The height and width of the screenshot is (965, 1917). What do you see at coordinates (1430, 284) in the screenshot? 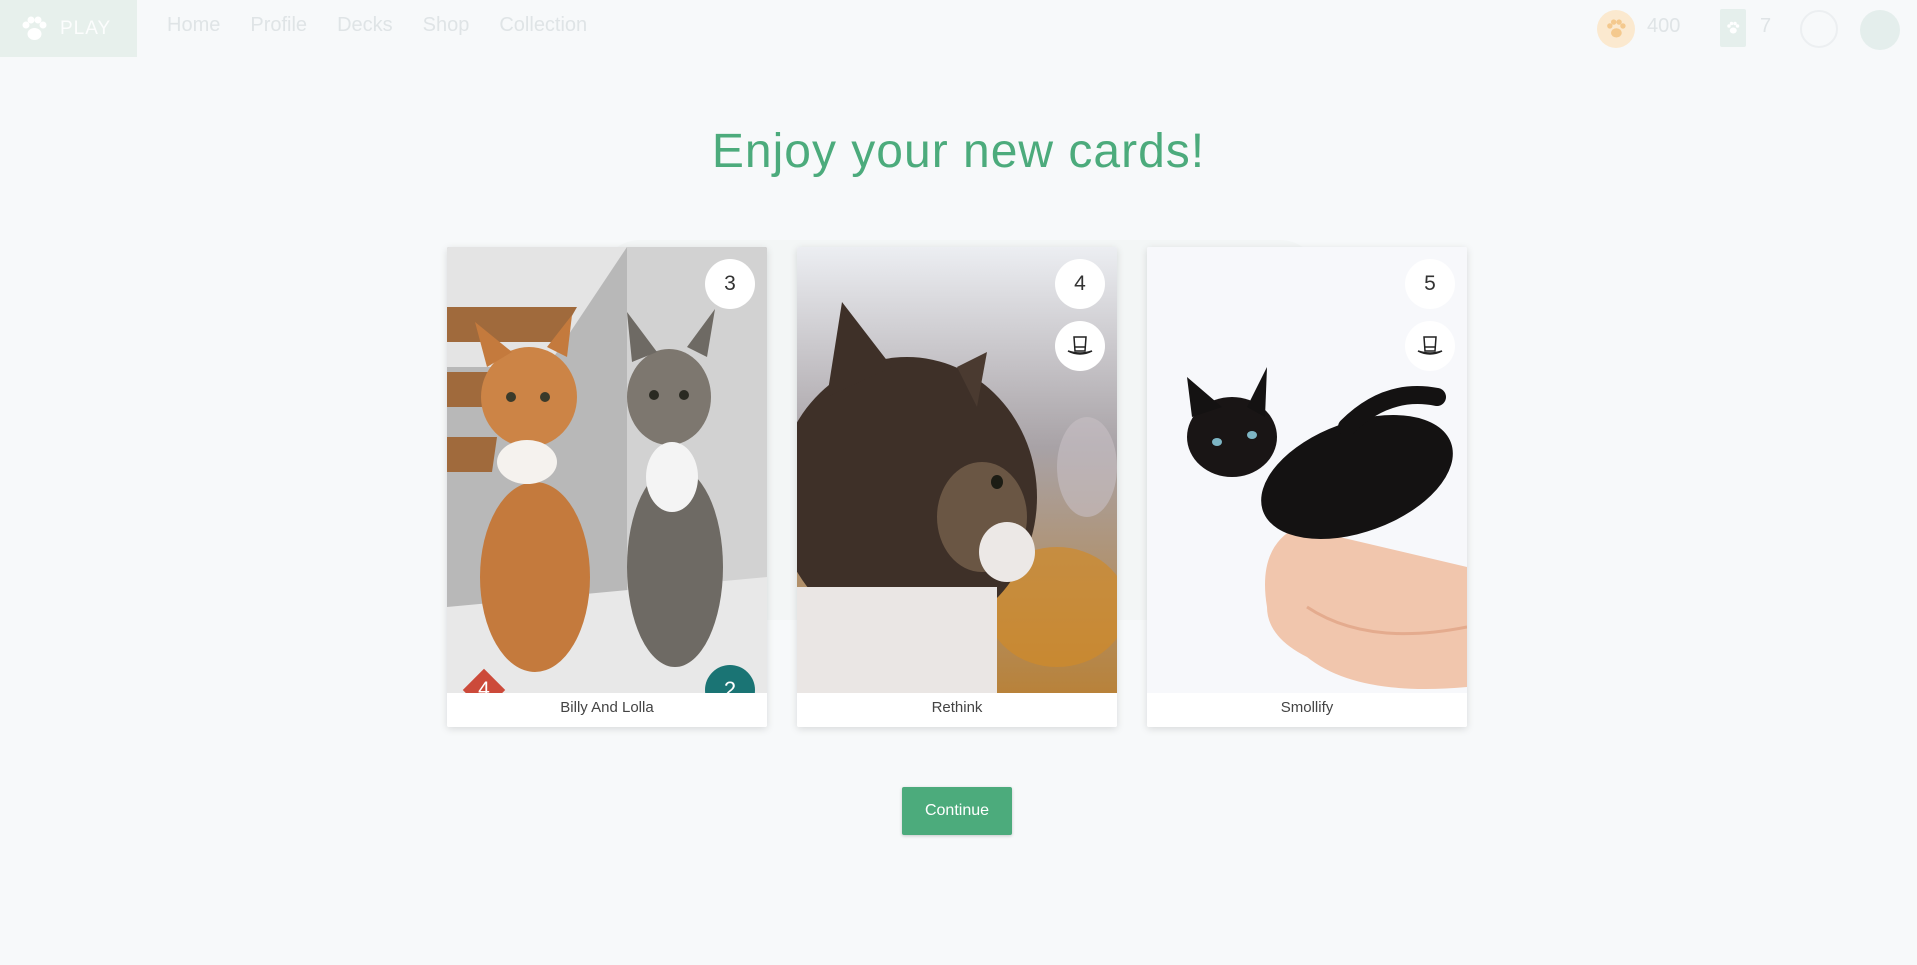
I see `cost-badge: 5` at bounding box center [1430, 284].